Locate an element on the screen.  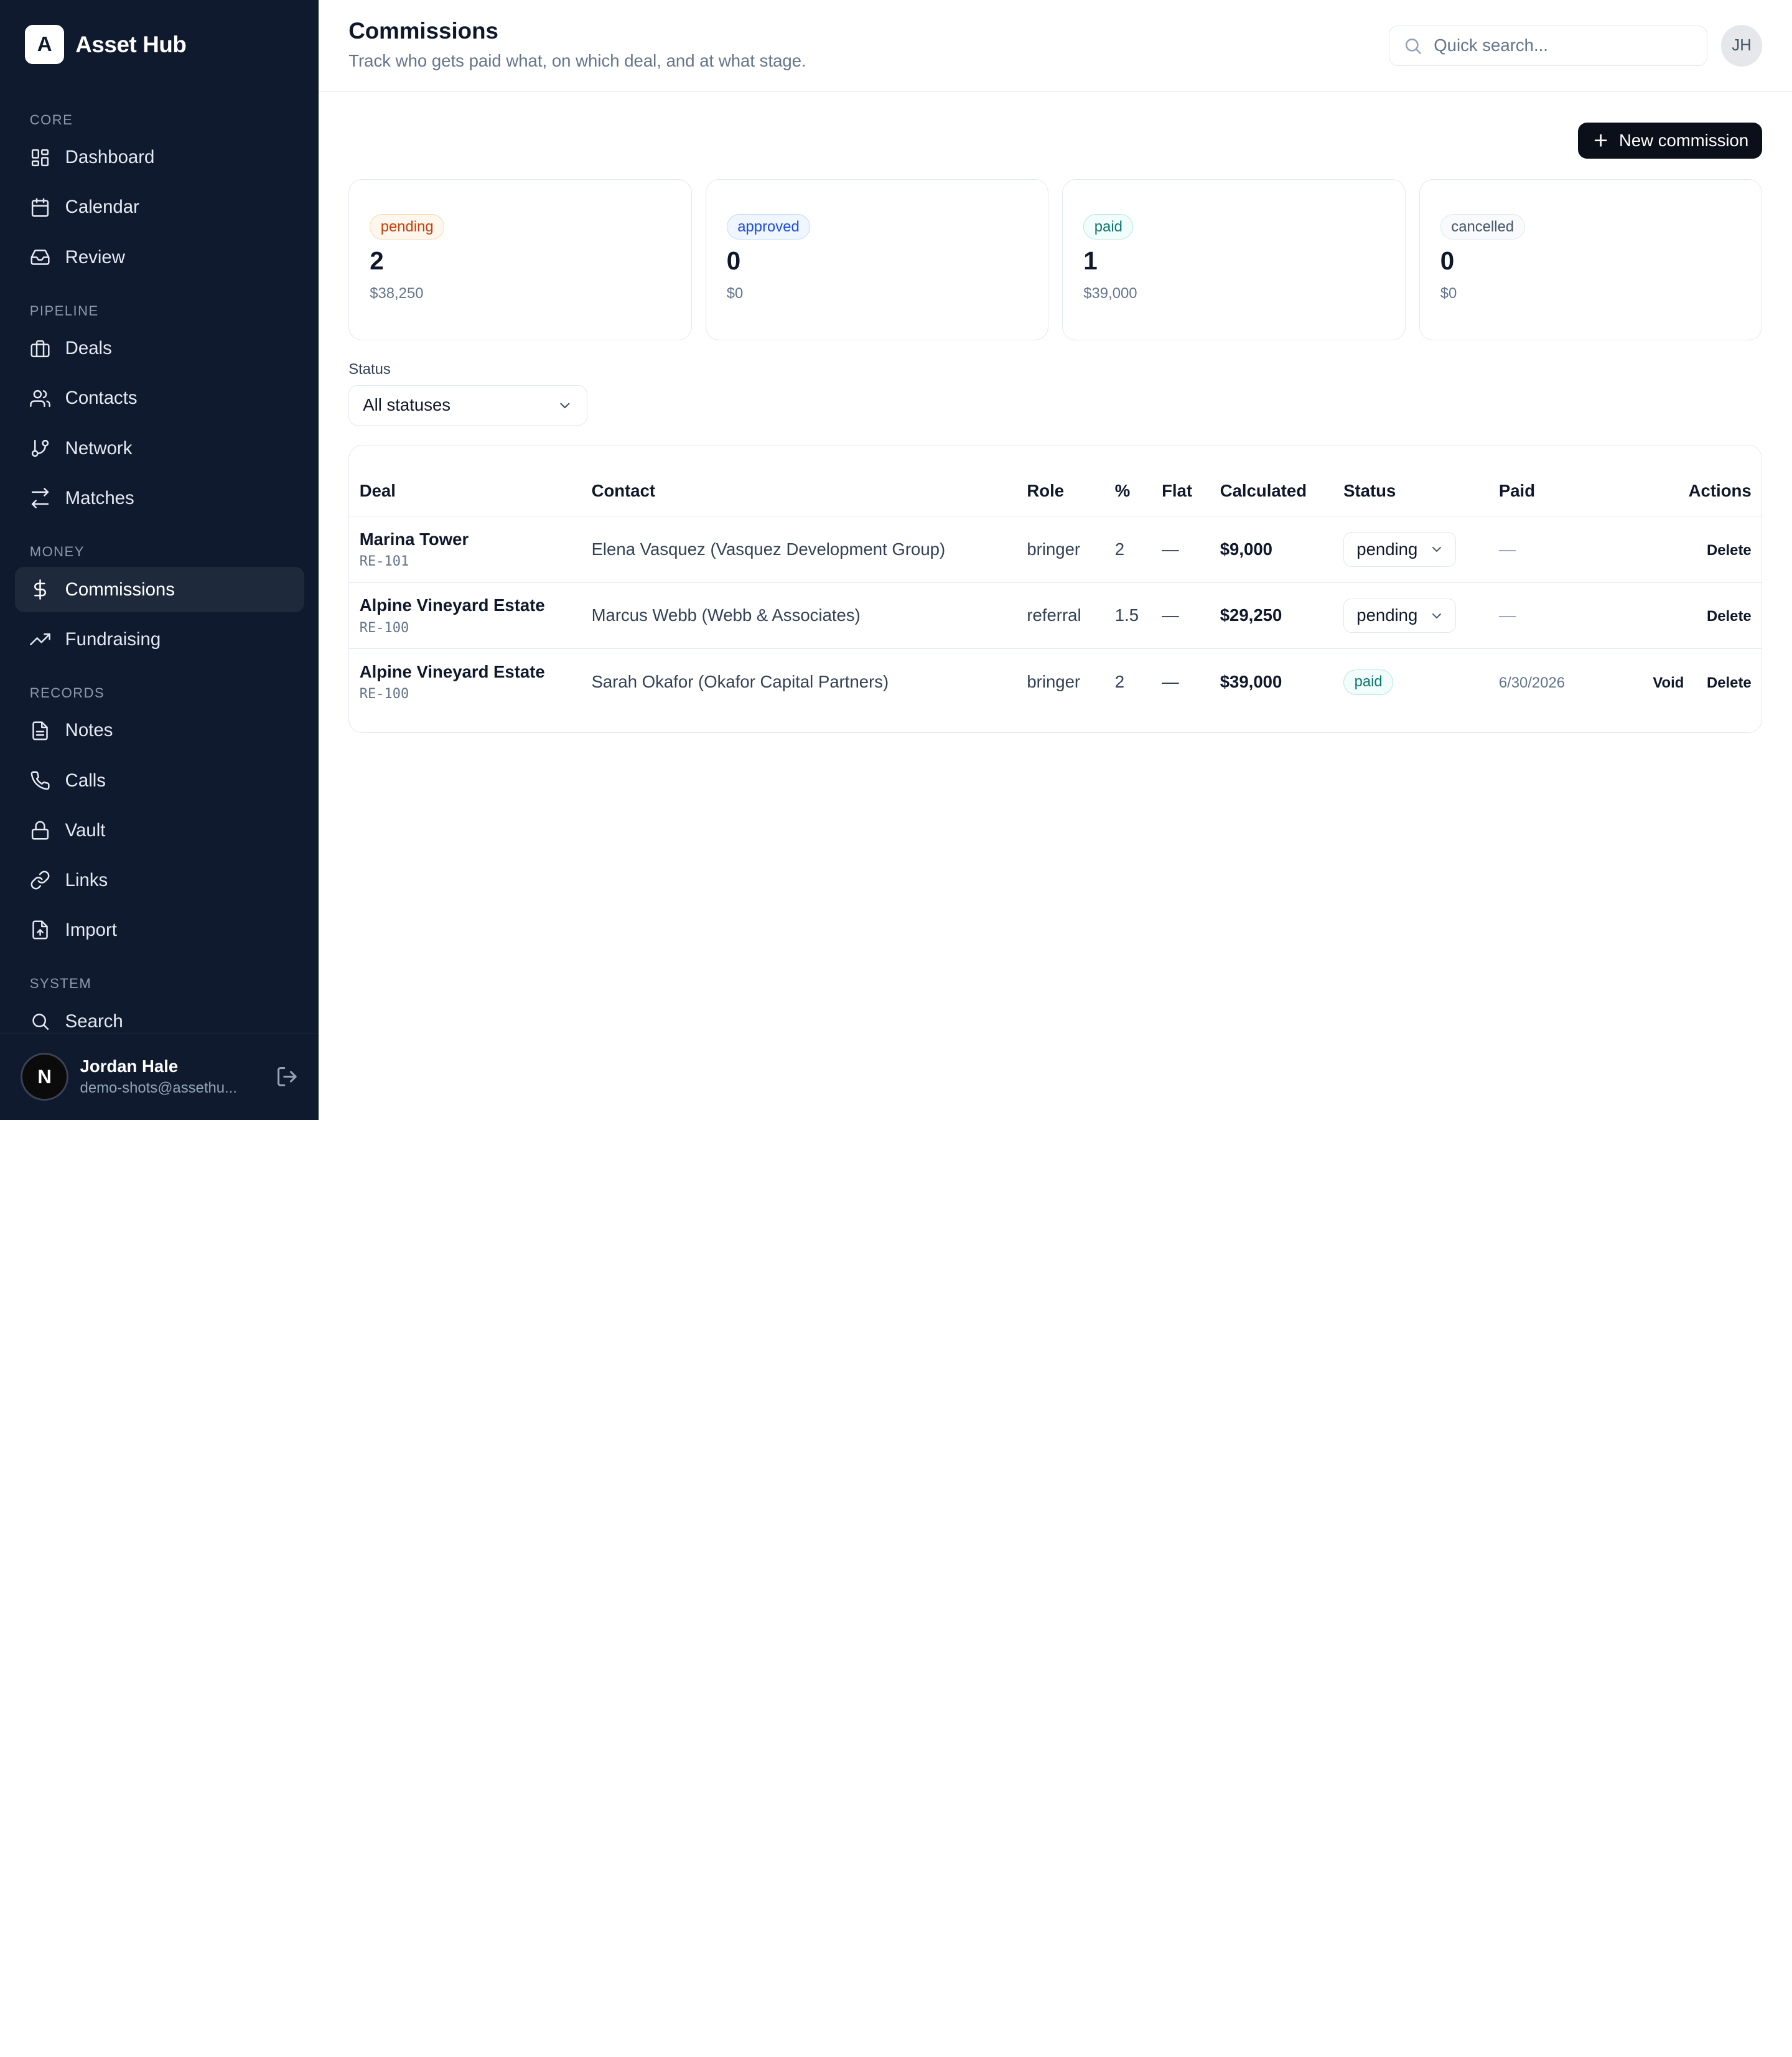
card-count: 0 is located at coordinates (1447, 261).